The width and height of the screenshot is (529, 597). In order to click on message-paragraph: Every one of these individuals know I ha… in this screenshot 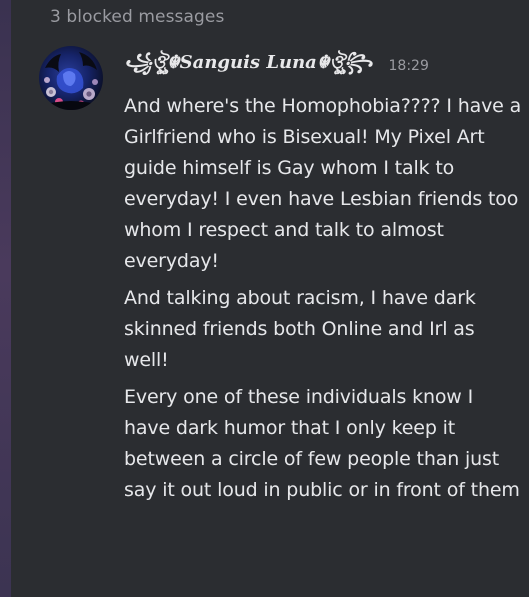, I will do `click(322, 443)`.